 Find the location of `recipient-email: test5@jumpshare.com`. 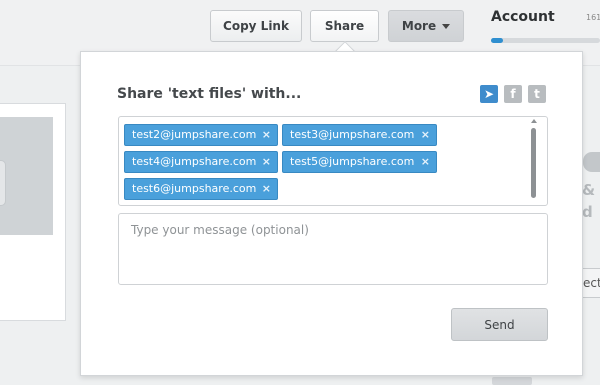

recipient-email: test5@jumpshare.com is located at coordinates (352, 161).